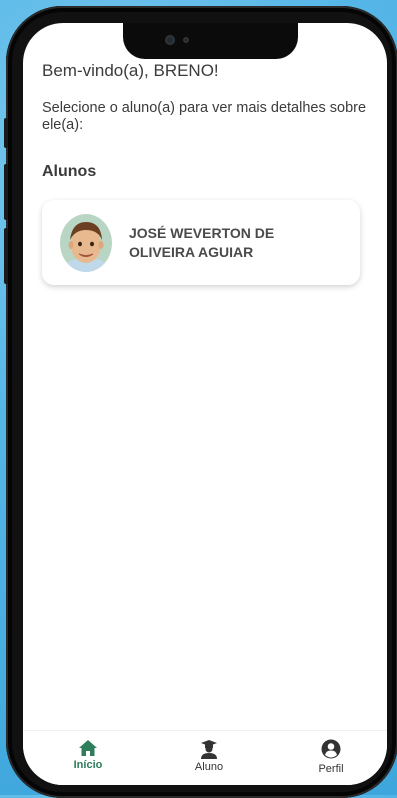 This screenshot has width=397, height=798. I want to click on bottom-navigation: Início Aluno Perfil, so click(205, 757).